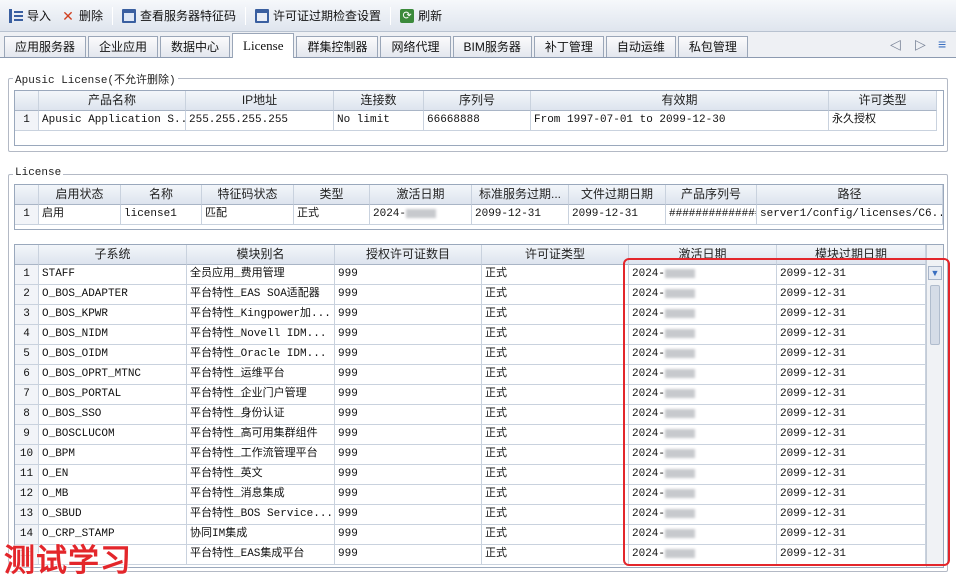 Image resolution: width=956 pixels, height=575 pixels. I want to click on tab-bim-server: BIM服务器, so click(492, 46).